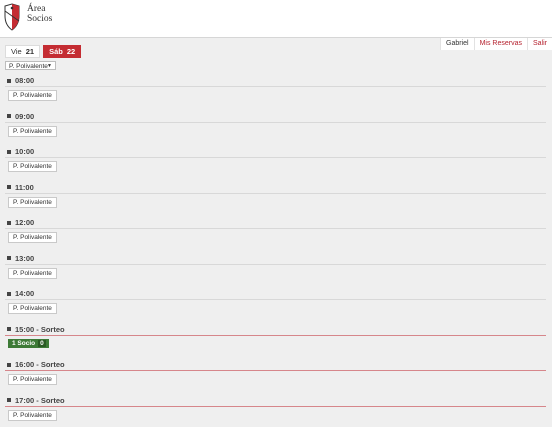 The height and width of the screenshot is (427, 552). I want to click on slot-heading: 16:00 - Sorteo, so click(36, 364).